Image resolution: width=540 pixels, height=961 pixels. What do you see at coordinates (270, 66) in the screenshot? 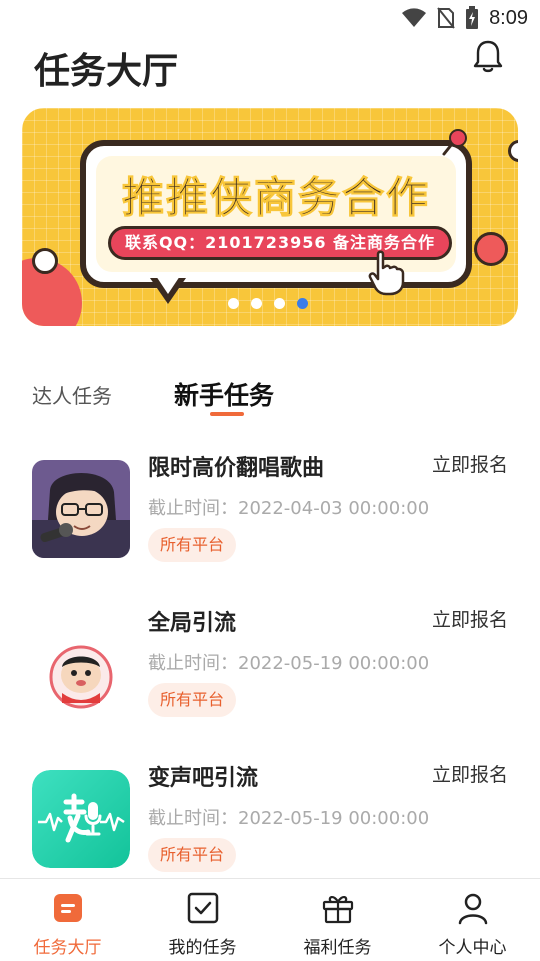
I see `header: 任务大厅` at bounding box center [270, 66].